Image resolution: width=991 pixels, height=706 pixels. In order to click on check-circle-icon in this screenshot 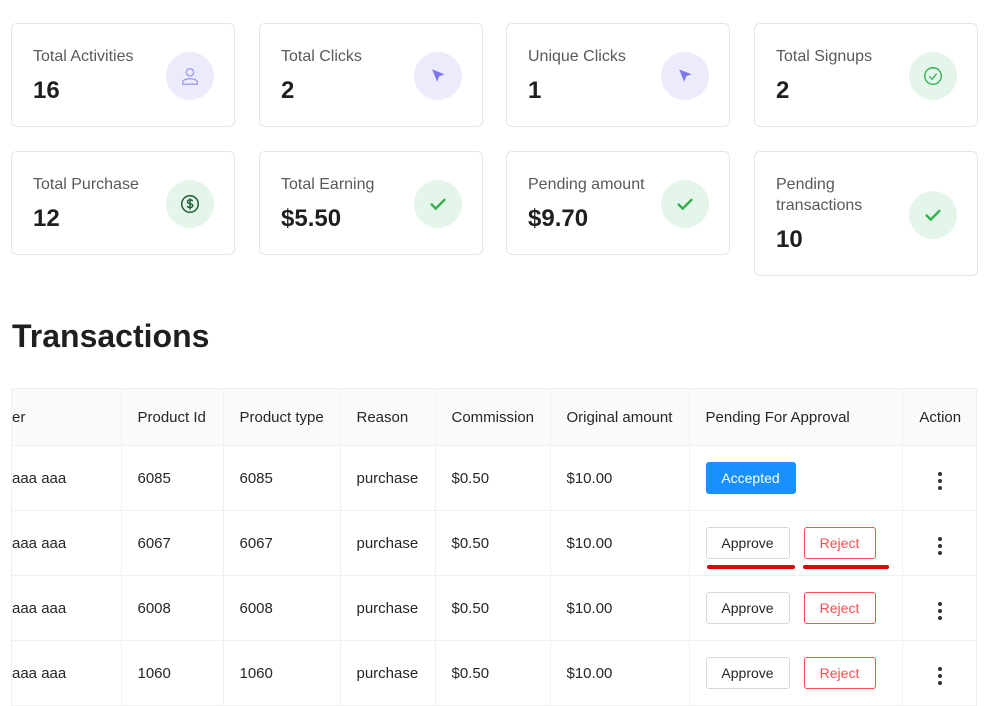, I will do `click(933, 76)`.